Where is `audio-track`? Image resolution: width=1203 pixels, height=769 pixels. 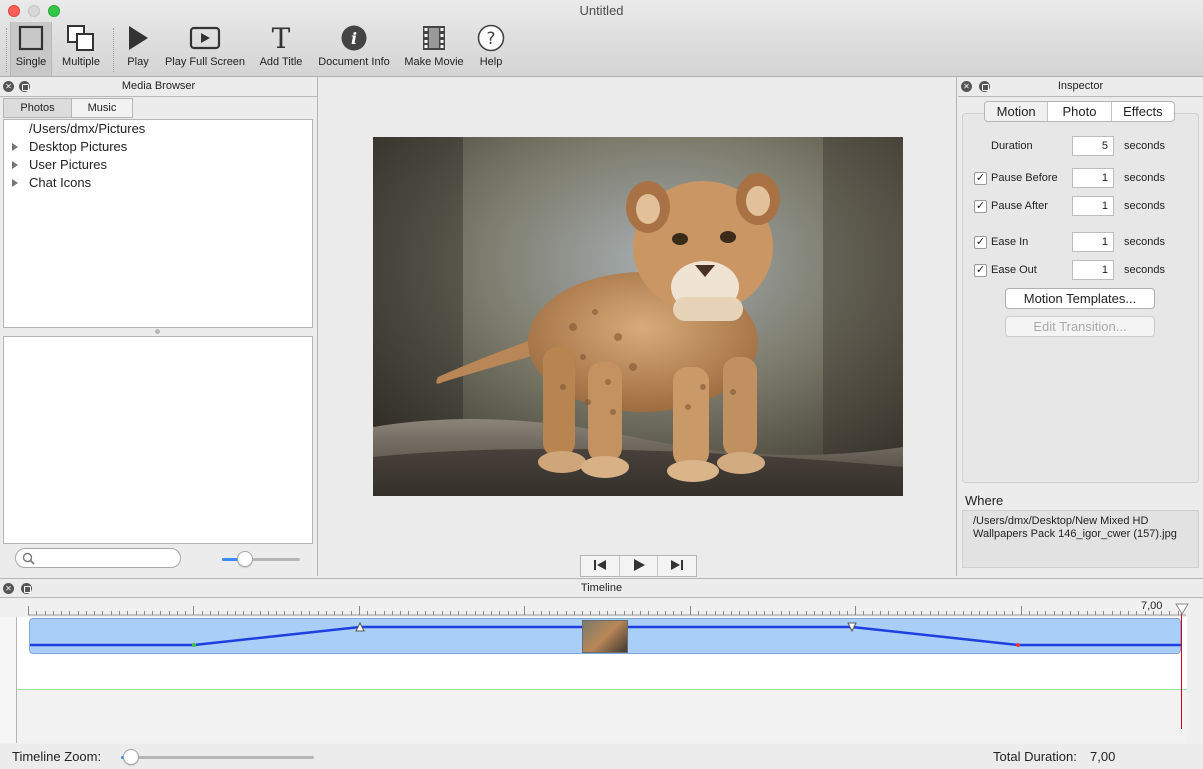
audio-track is located at coordinates (602, 716).